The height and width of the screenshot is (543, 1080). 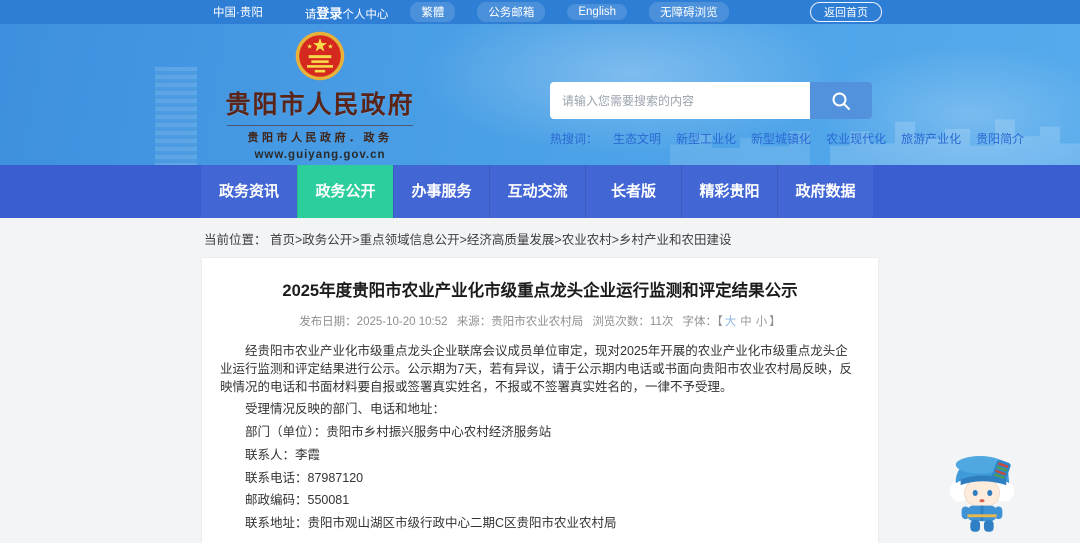 What do you see at coordinates (249, 191) in the screenshot?
I see `tab-zhengwu-zixun: 政务资讯` at bounding box center [249, 191].